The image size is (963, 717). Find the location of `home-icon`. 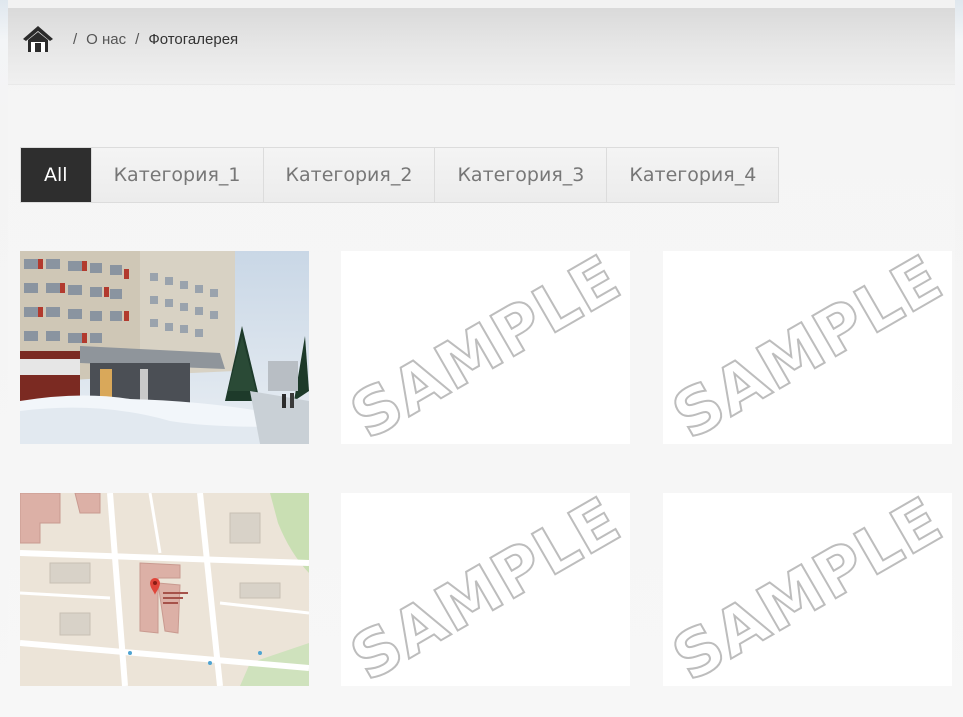

home-icon is located at coordinates (38, 39).